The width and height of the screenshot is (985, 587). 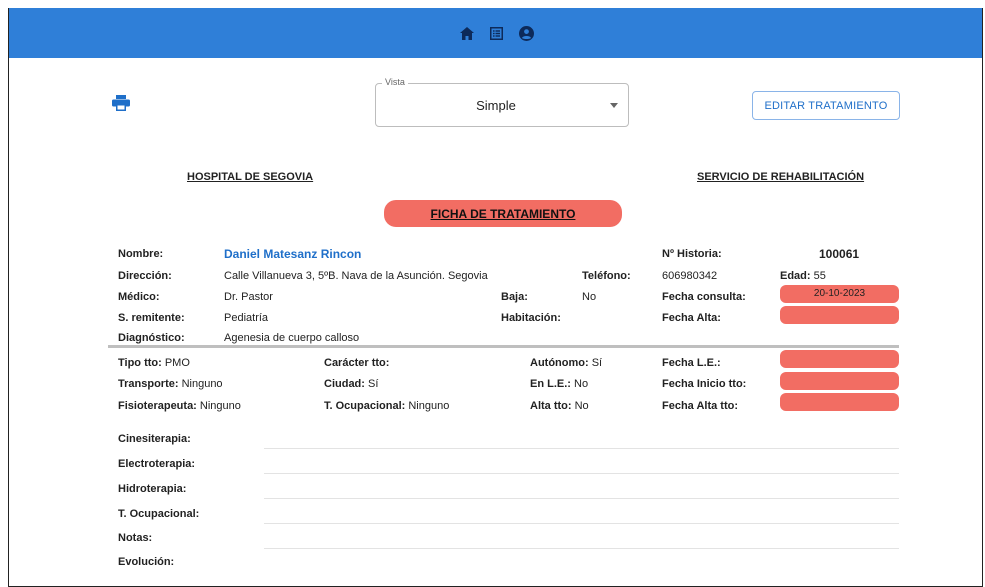 I want to click on fecha-consulta-field: 20-10-2023, so click(x=839, y=294).